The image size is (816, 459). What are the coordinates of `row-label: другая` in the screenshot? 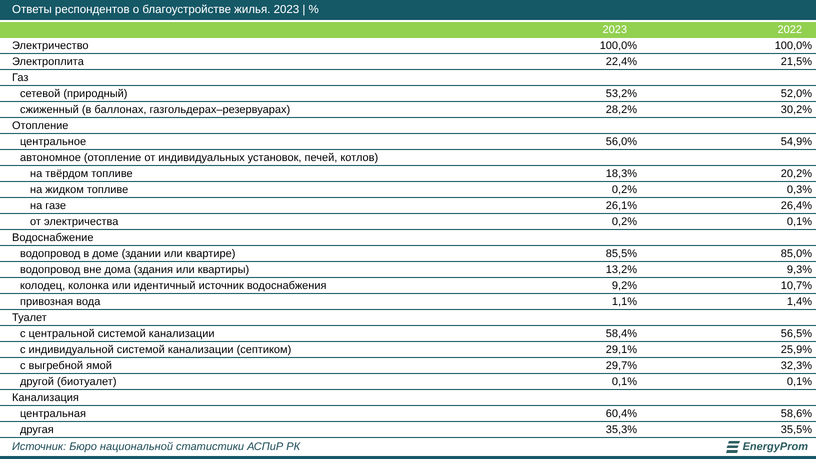 It's located at (36, 430).